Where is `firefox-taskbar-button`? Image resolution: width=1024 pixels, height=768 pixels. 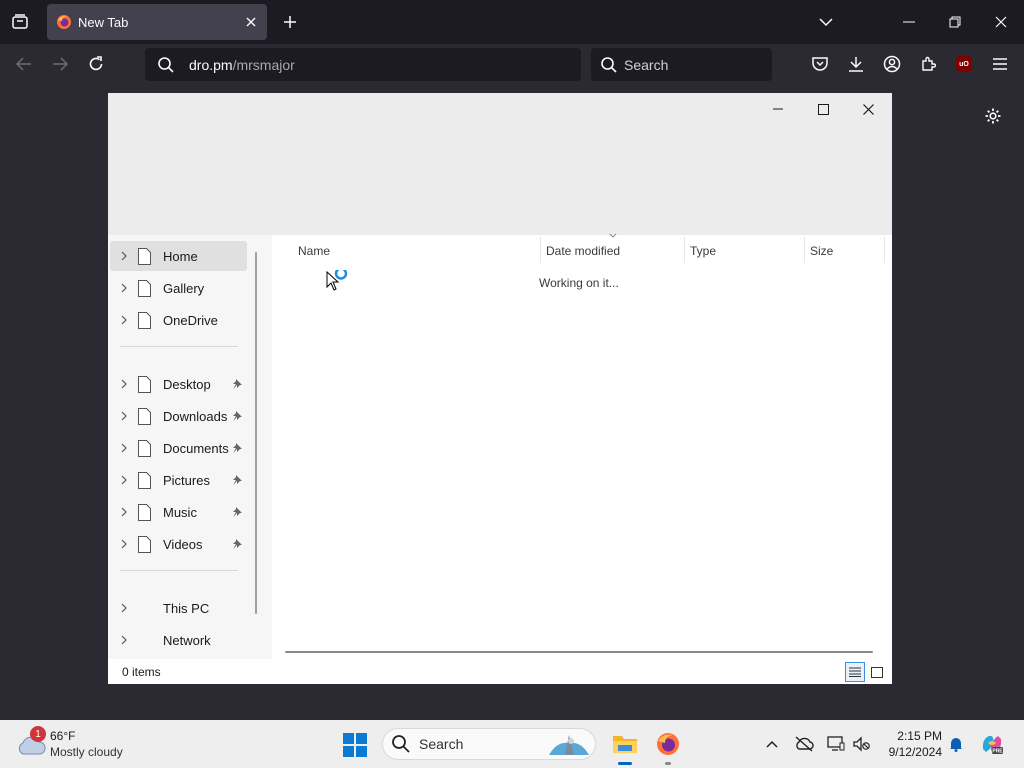
firefox-taskbar-button is located at coordinates (668, 746).